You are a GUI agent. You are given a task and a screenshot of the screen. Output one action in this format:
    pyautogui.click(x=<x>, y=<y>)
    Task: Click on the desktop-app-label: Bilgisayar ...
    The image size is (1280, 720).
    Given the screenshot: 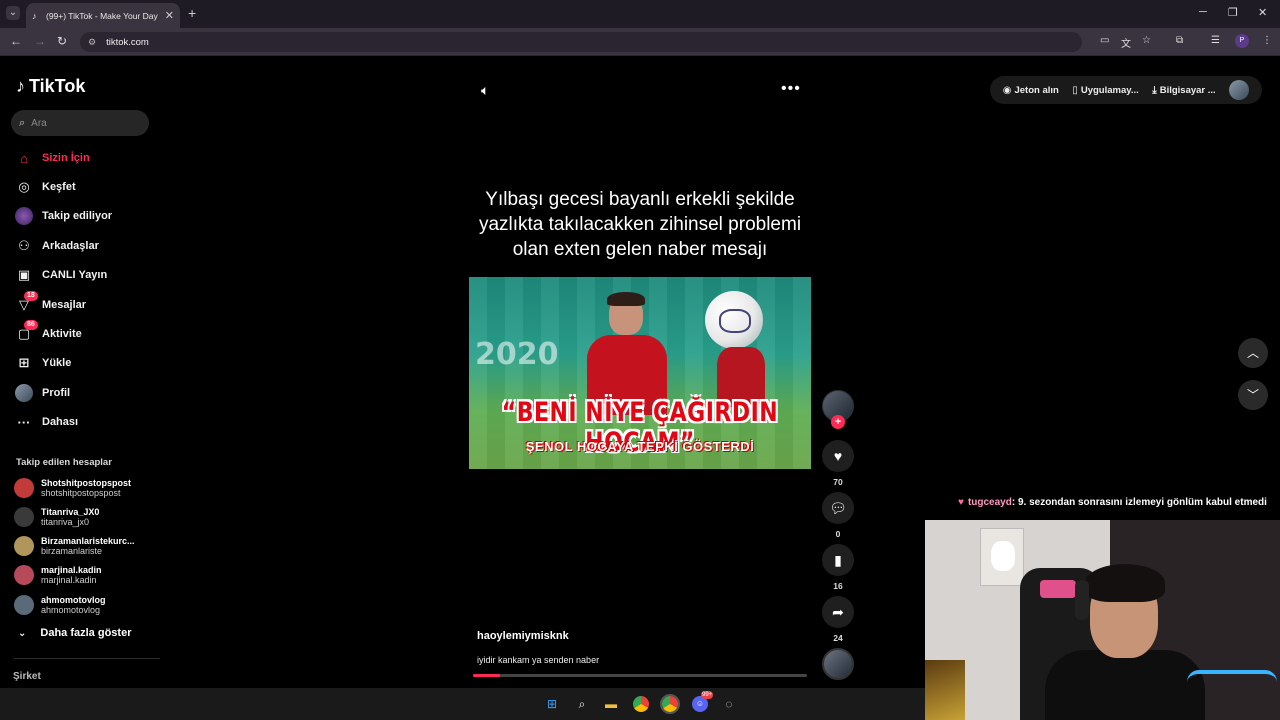 What is the action you would take?
    pyautogui.click(x=1187, y=90)
    